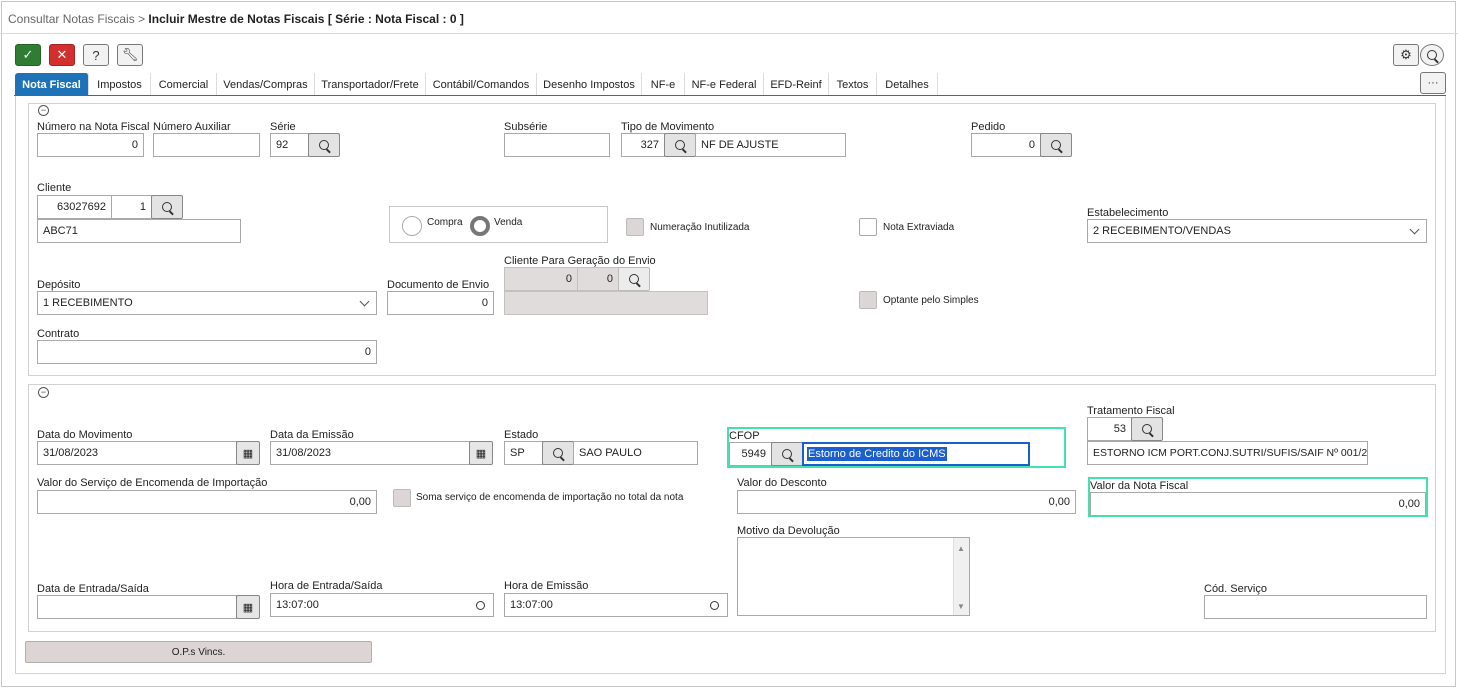 This screenshot has width=1458, height=689. What do you see at coordinates (680, 145) in the screenshot?
I see `tipo-movimento-search-button` at bounding box center [680, 145].